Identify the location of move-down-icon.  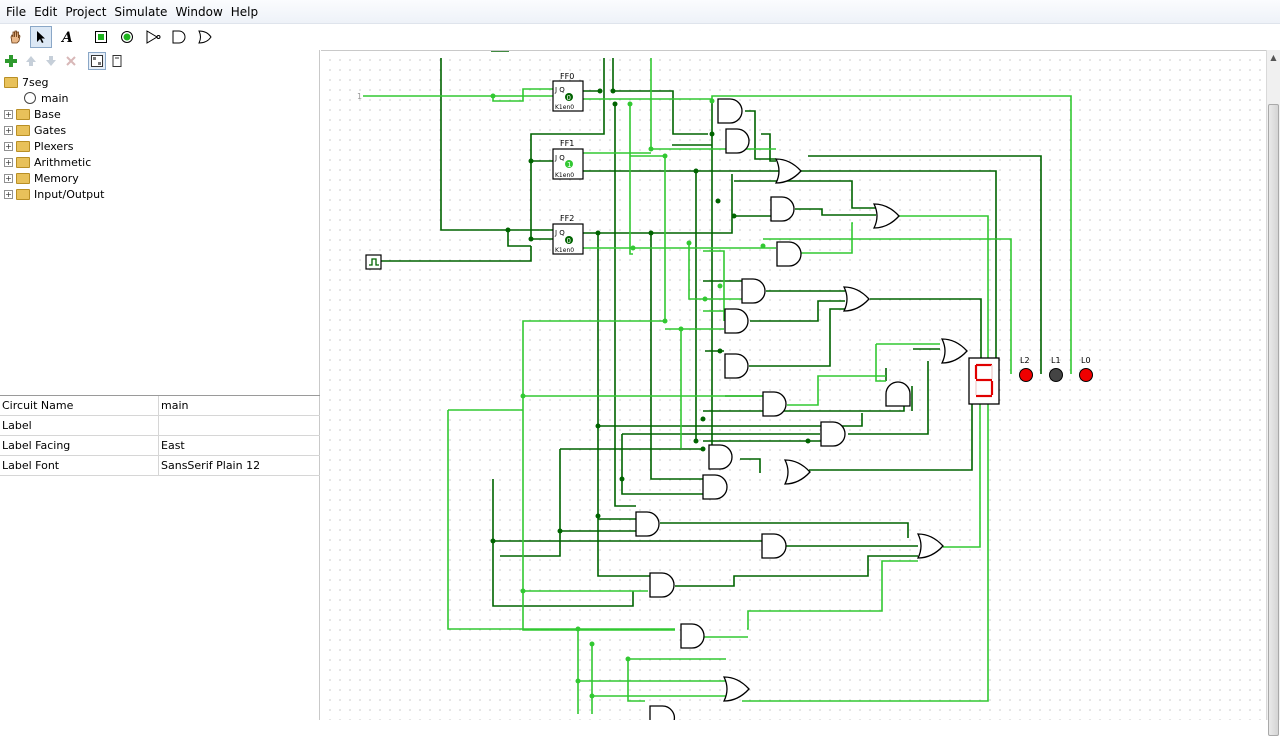
(51, 61).